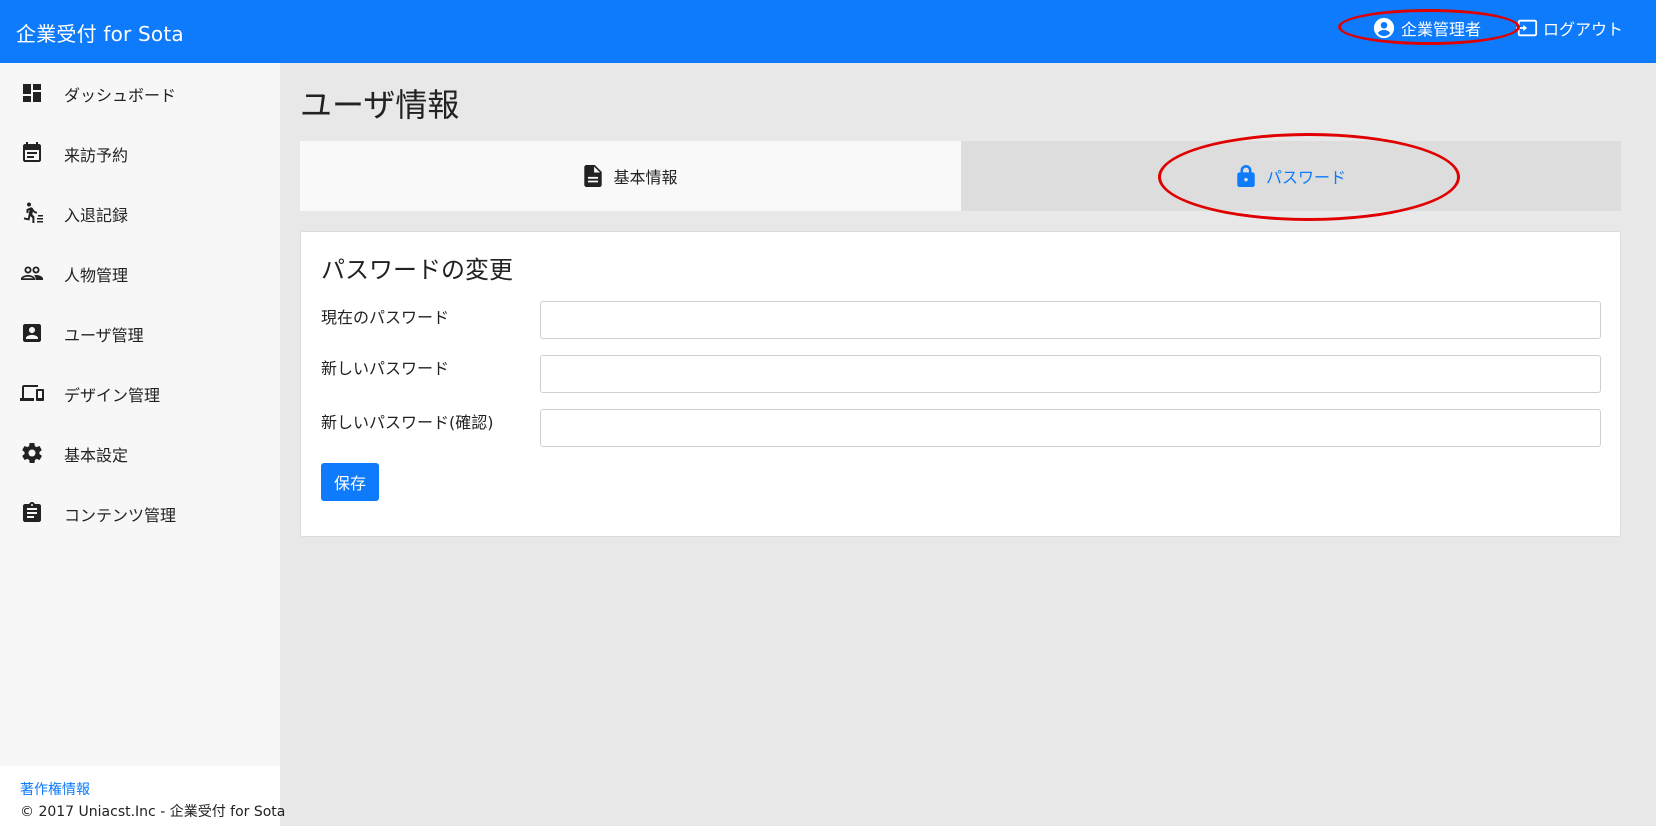 The width and height of the screenshot is (1656, 826). Describe the element at coordinates (1583, 29) in the screenshot. I see `logout-label: ログアウト` at that location.